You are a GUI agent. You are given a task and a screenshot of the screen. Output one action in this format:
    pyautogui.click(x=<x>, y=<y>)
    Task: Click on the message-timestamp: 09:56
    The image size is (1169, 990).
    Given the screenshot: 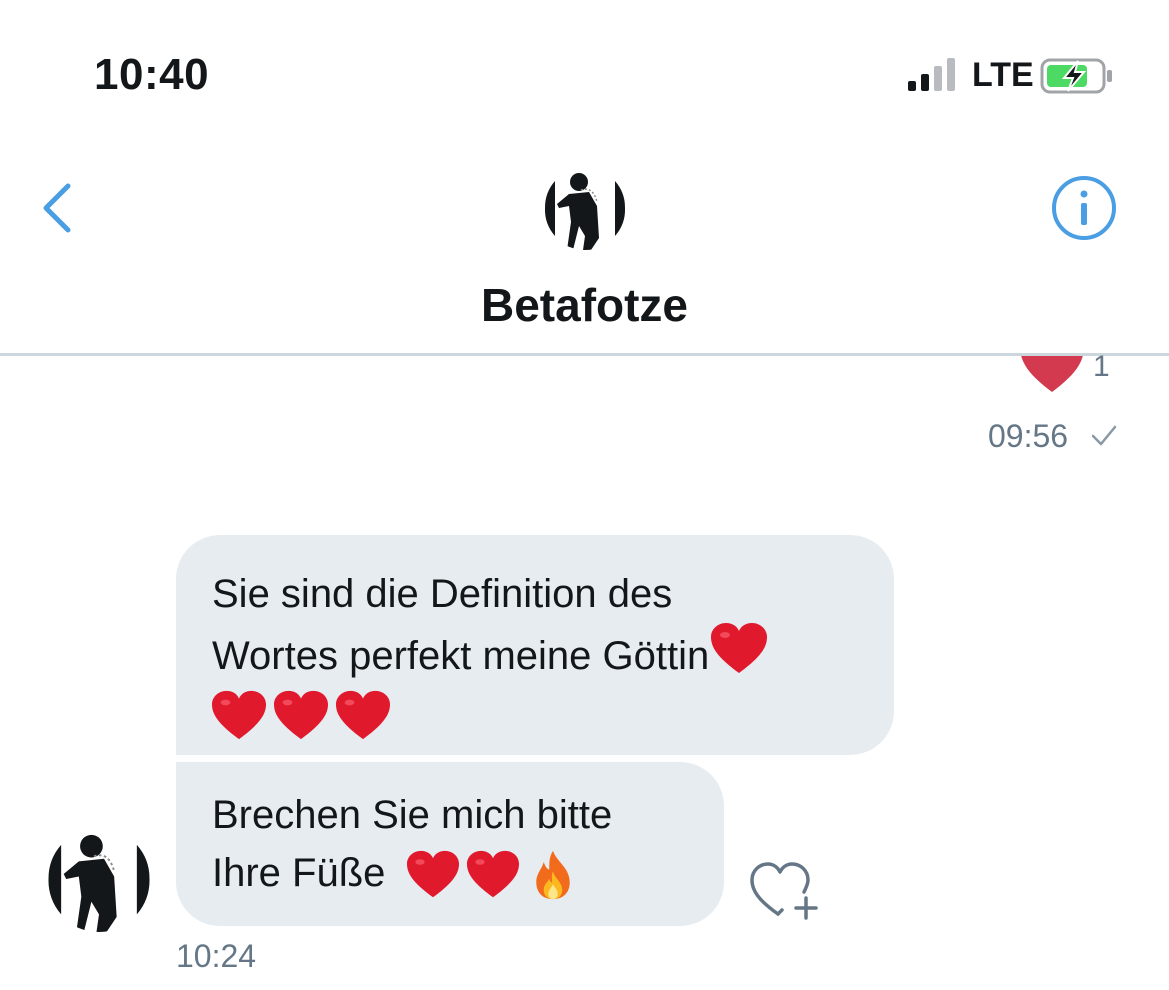 What is the action you would take?
    pyautogui.click(x=1028, y=436)
    